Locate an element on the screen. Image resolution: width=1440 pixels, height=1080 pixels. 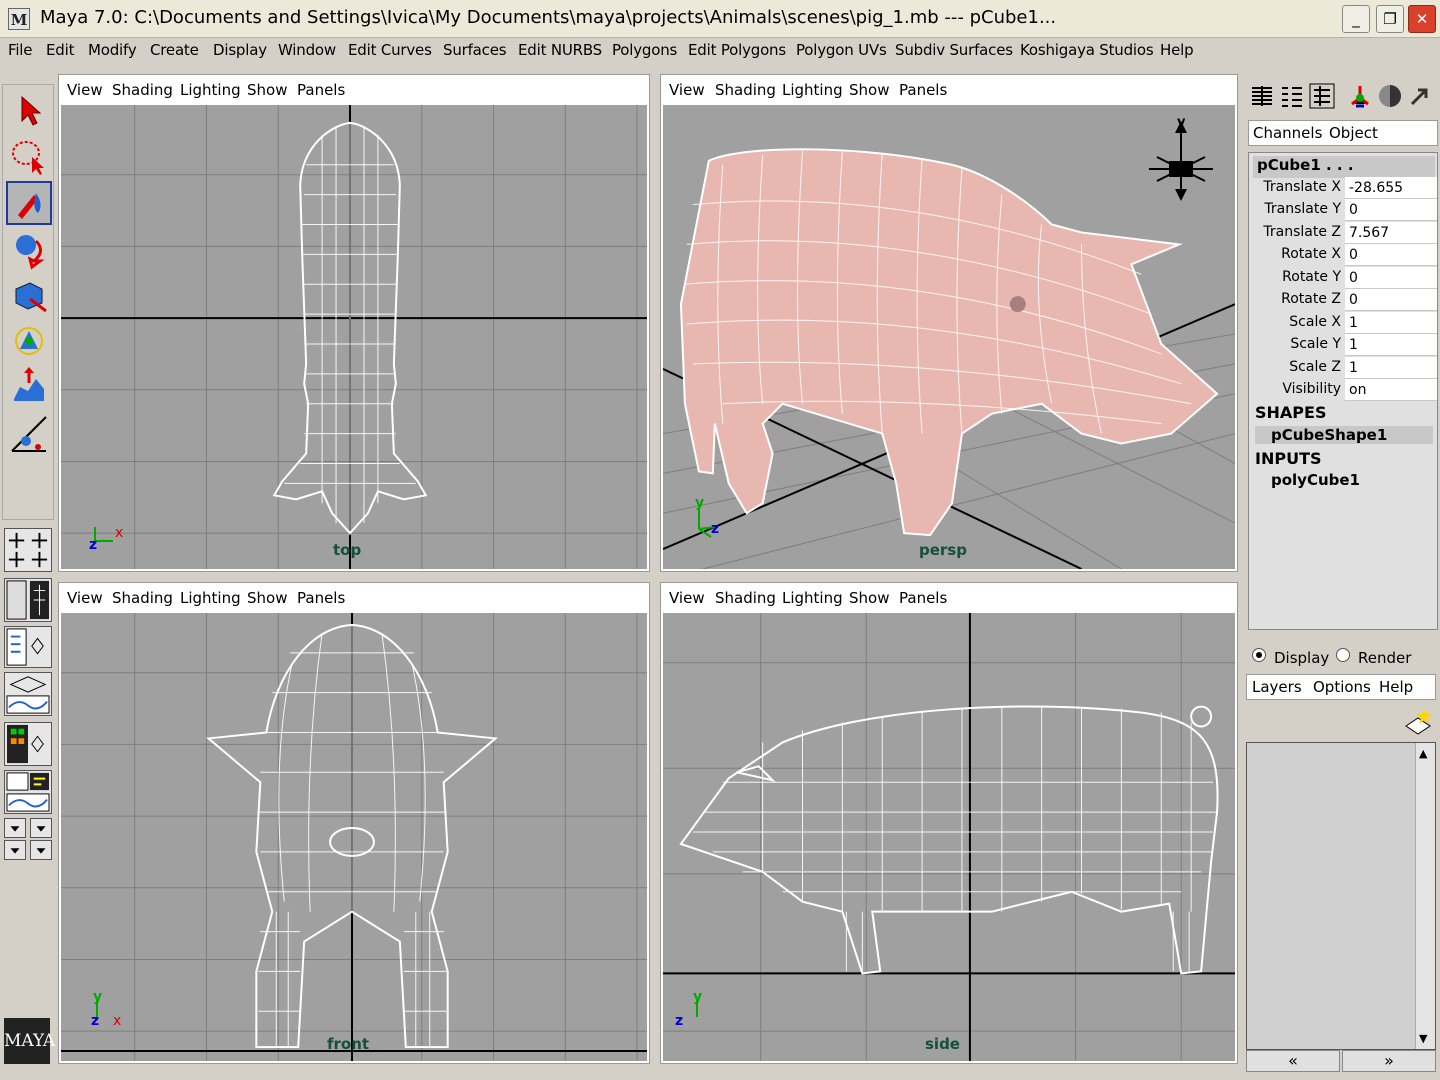
tab-object: Object is located at coordinates (1353, 133).